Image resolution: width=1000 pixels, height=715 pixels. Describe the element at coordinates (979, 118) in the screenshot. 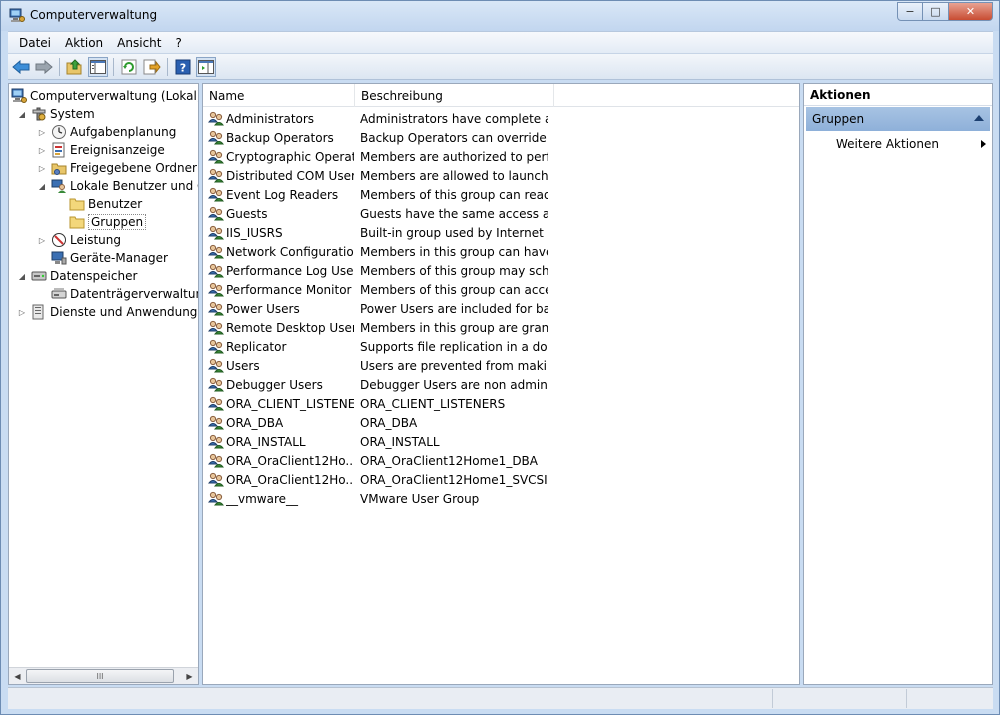

I see `collapse-triangle-icon` at that location.